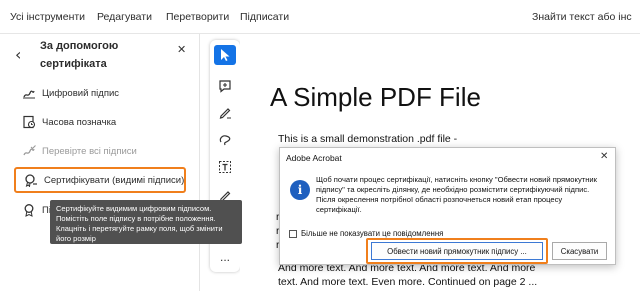  I want to click on dialog-close-icon: ✕, so click(604, 156).